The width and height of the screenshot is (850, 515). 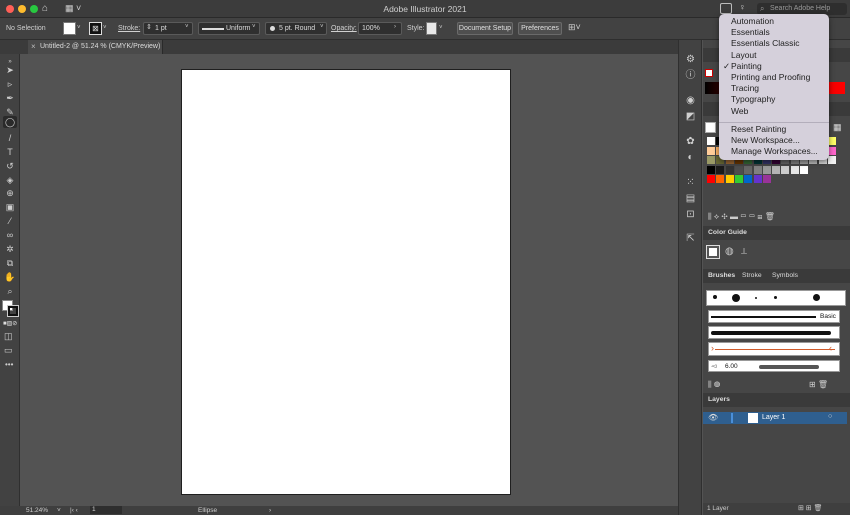 What do you see at coordinates (485, 28) in the screenshot?
I see `document-setup-button: Document Setup` at bounding box center [485, 28].